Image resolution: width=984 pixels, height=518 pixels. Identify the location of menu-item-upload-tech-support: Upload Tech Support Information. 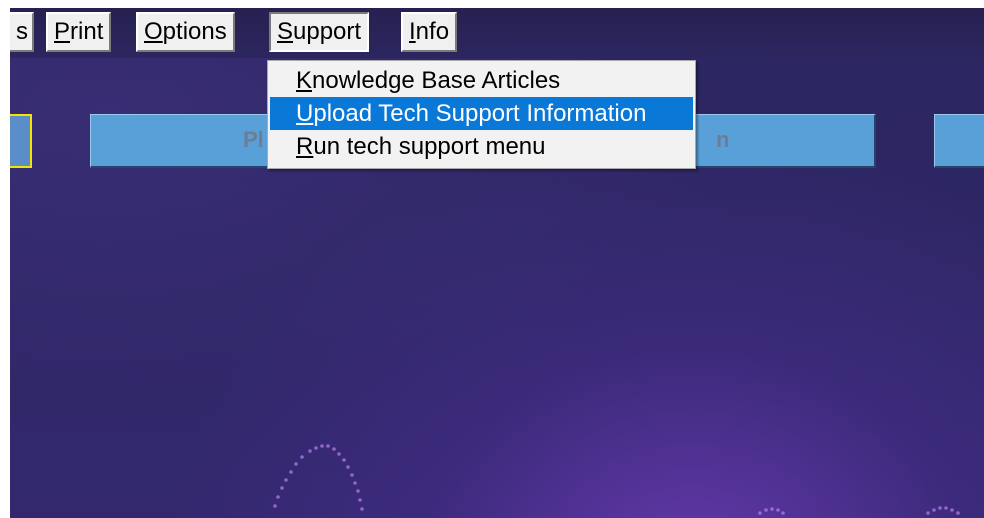
(481, 113).